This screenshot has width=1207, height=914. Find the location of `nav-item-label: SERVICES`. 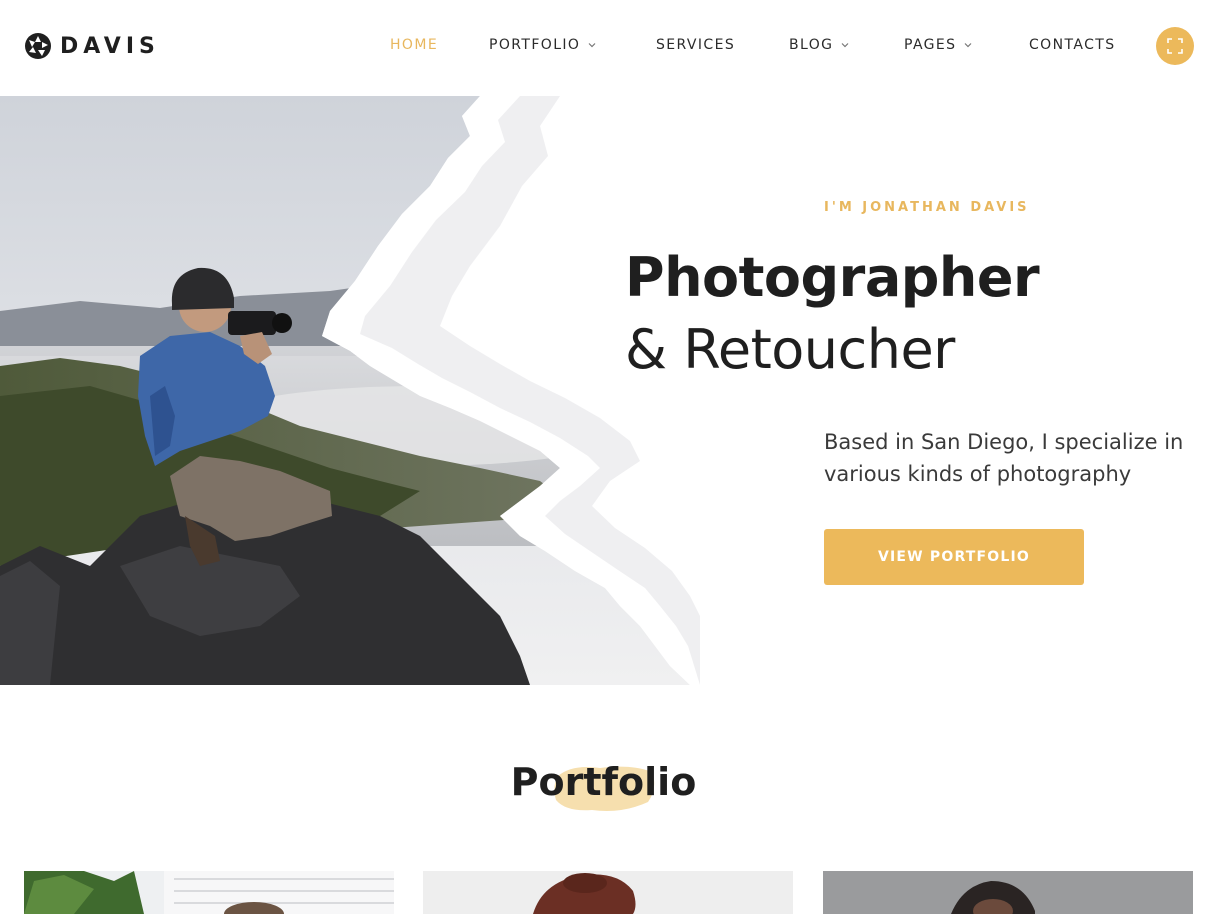

nav-item-label: SERVICES is located at coordinates (696, 45).